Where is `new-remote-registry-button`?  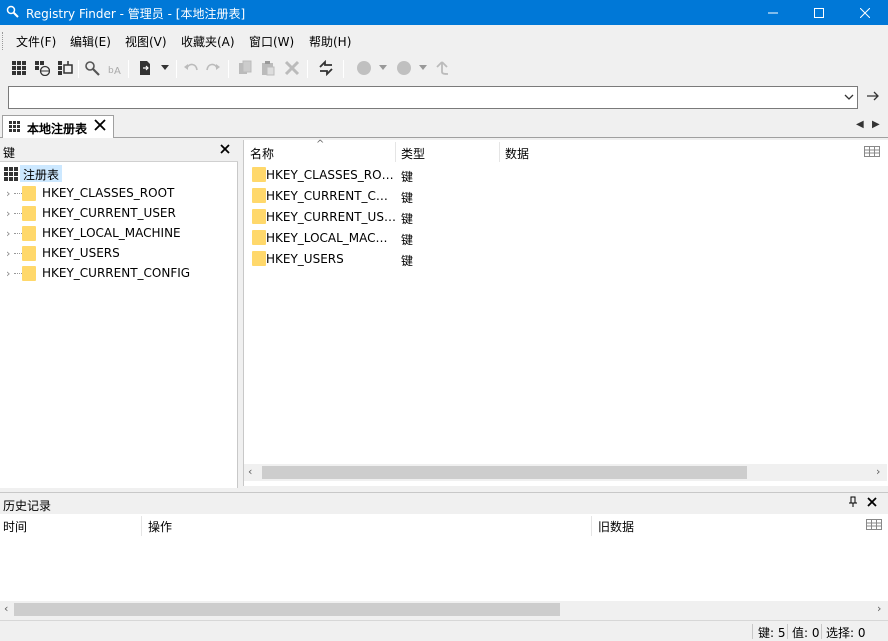 new-remote-registry-button is located at coordinates (42, 68).